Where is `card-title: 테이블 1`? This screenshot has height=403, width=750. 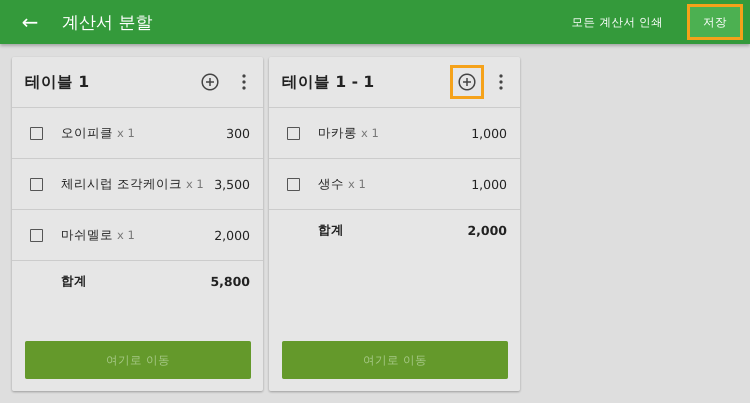 card-title: 테이블 1 is located at coordinates (57, 82).